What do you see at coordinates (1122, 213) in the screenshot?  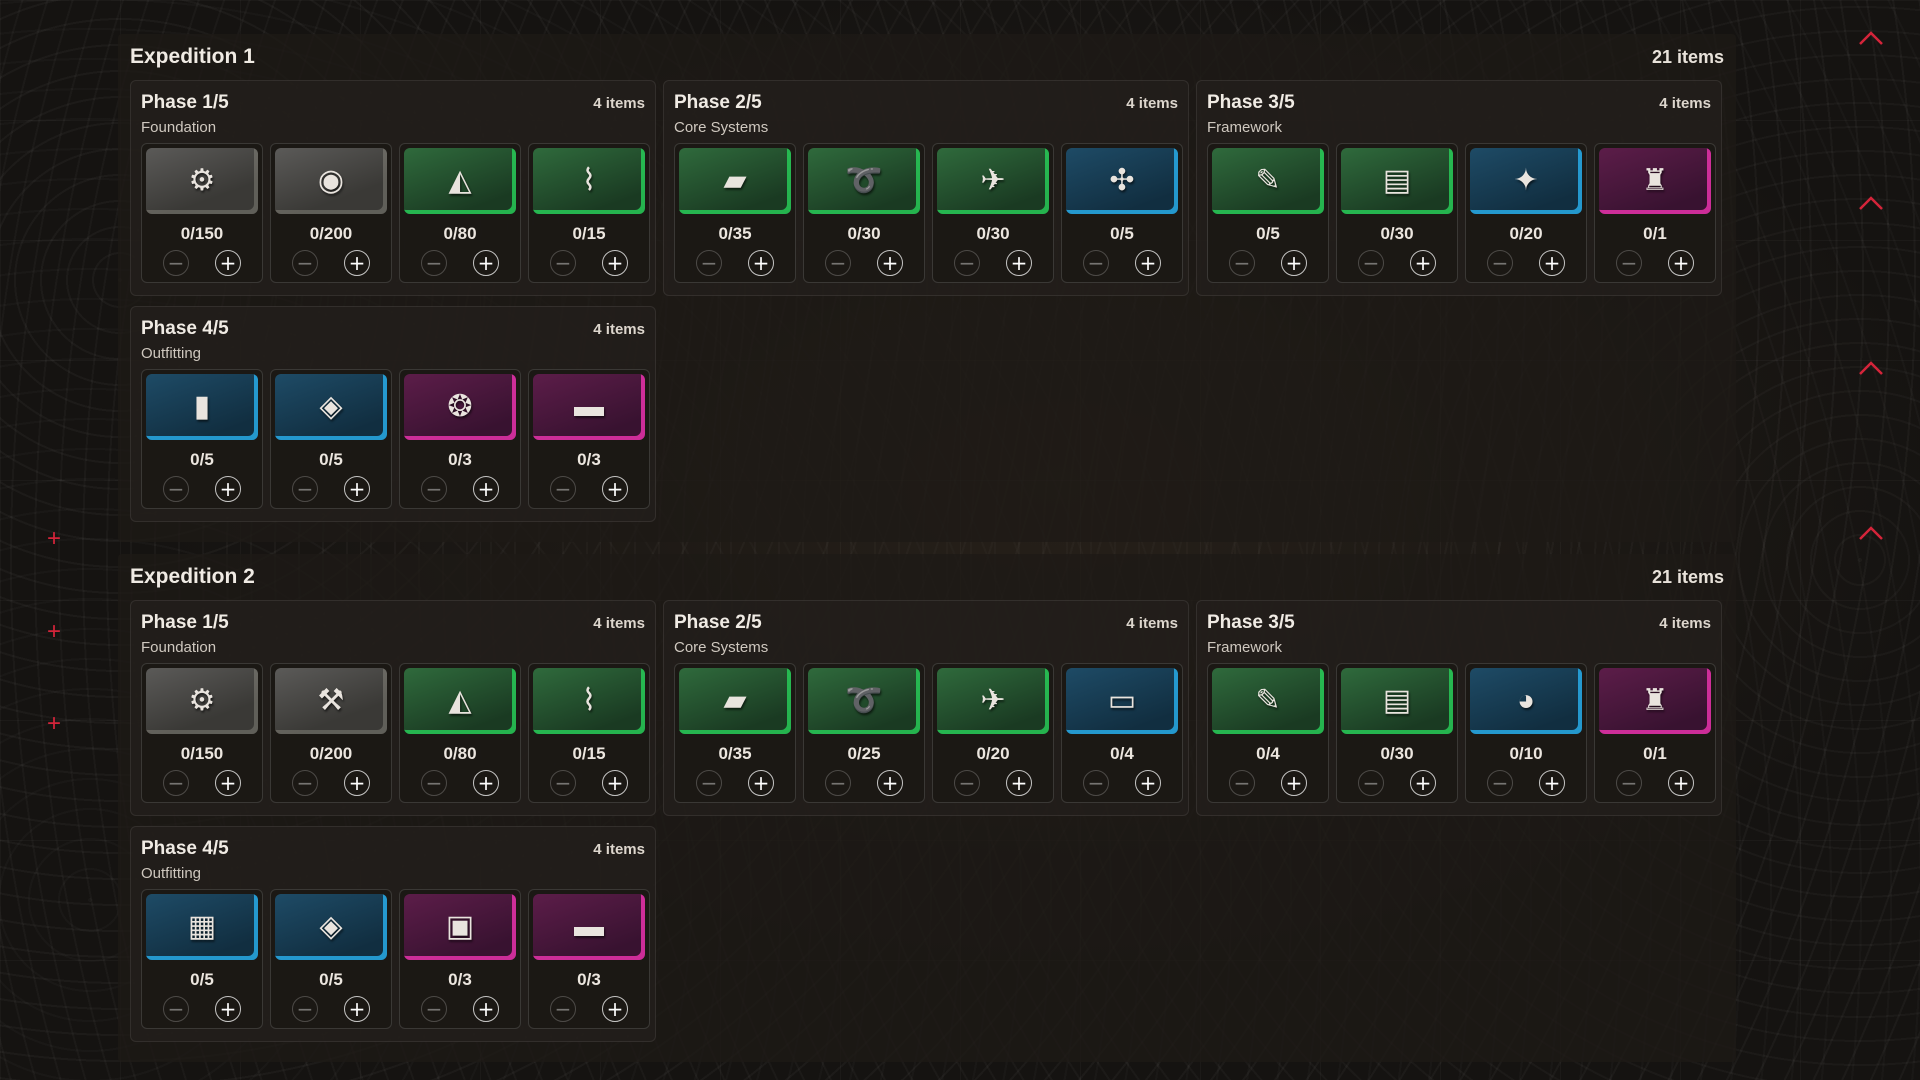 I see `resource-item: ✣ 0/5− +` at bounding box center [1122, 213].